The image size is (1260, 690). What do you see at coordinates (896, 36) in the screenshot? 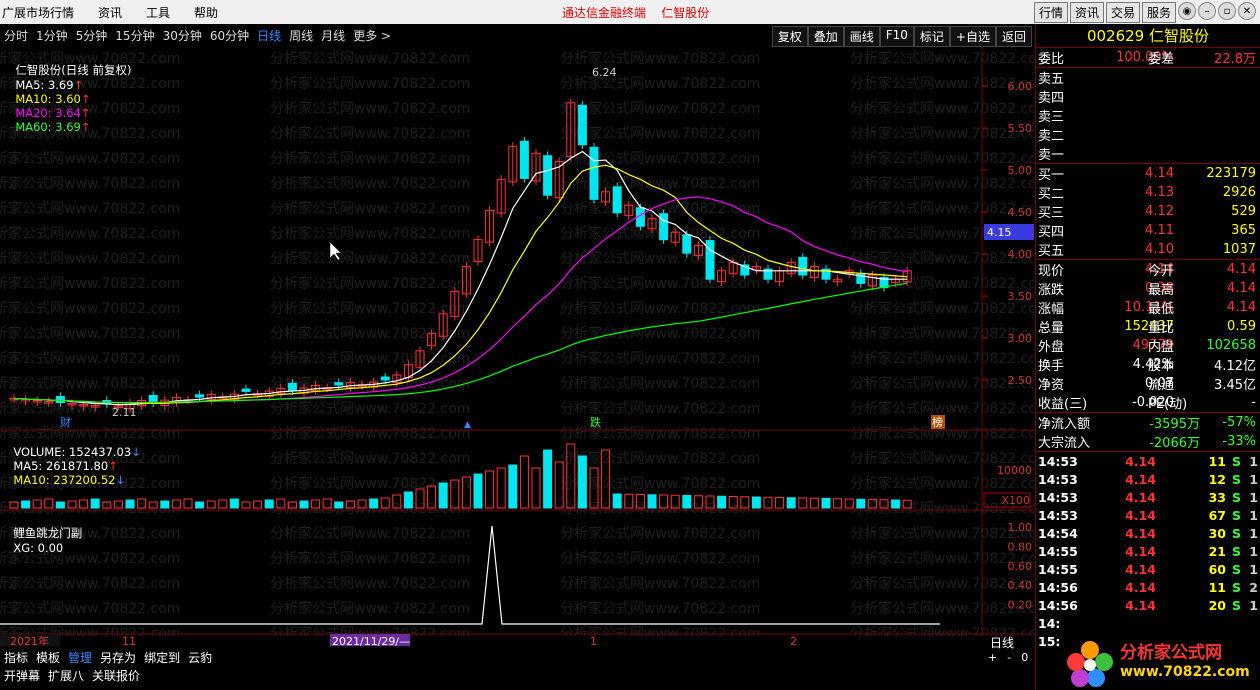
I see `f10-button: F10` at bounding box center [896, 36].